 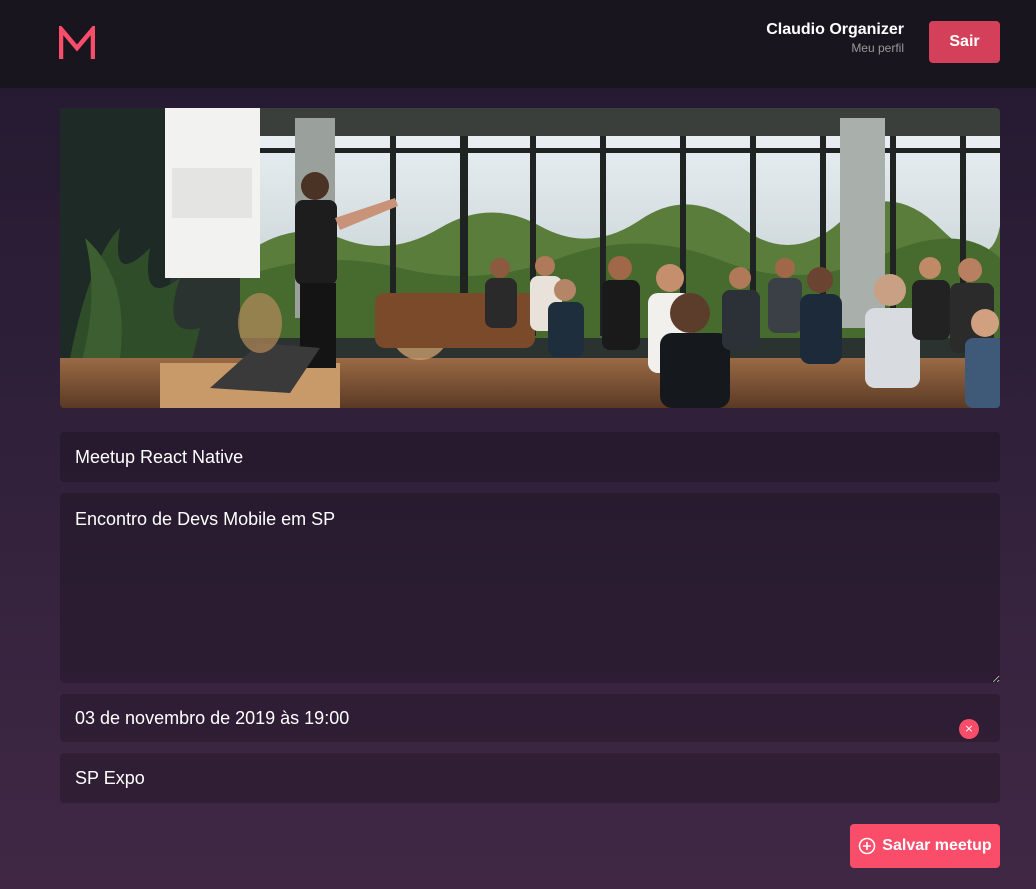 What do you see at coordinates (530, 718) in the screenshot?
I see `meetup-date-input` at bounding box center [530, 718].